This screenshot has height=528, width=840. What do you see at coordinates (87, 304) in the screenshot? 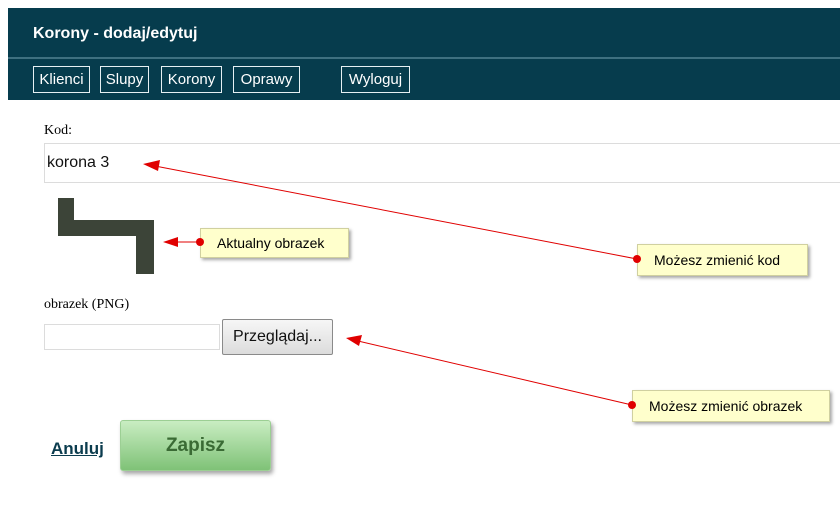
I see `image-label: obrazek (PNG)` at bounding box center [87, 304].